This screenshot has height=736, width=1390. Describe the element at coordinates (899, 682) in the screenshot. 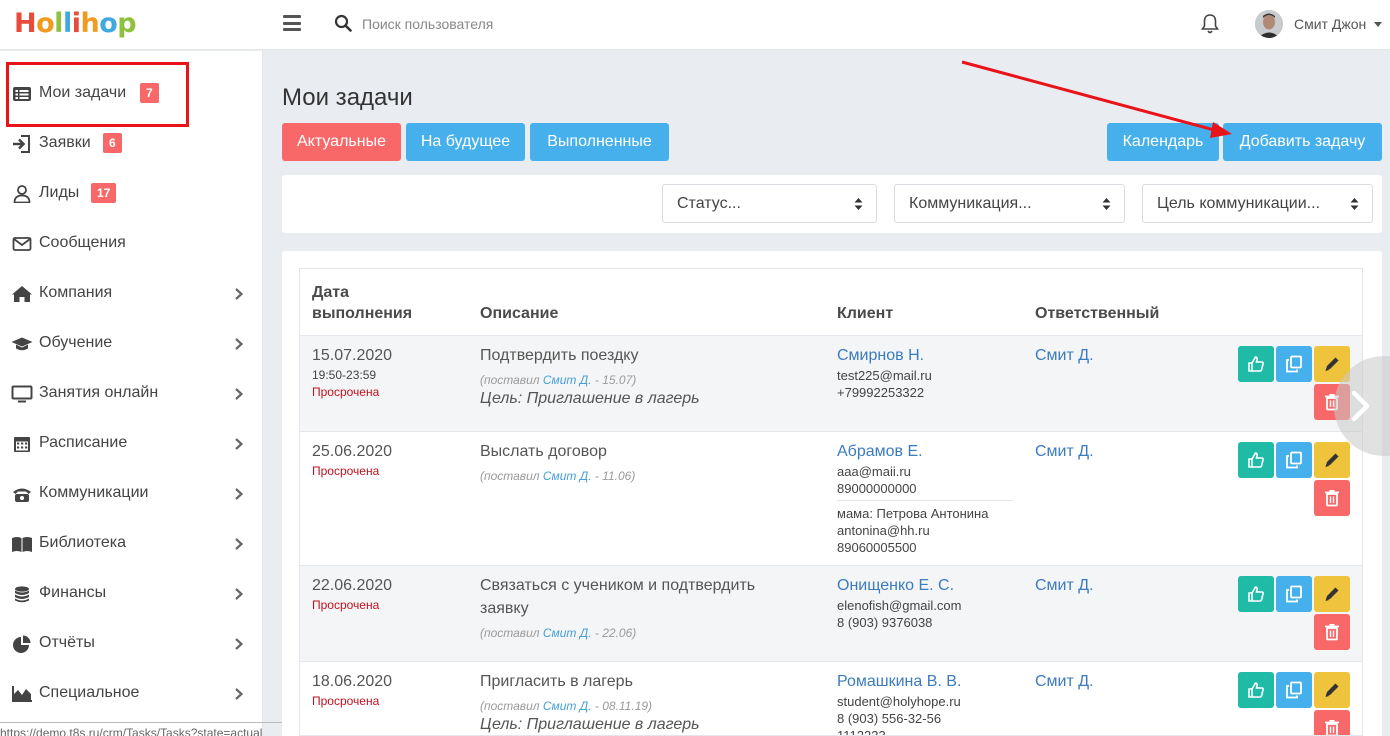

I see `client-name-link: Ромашкина В. В.` at that location.